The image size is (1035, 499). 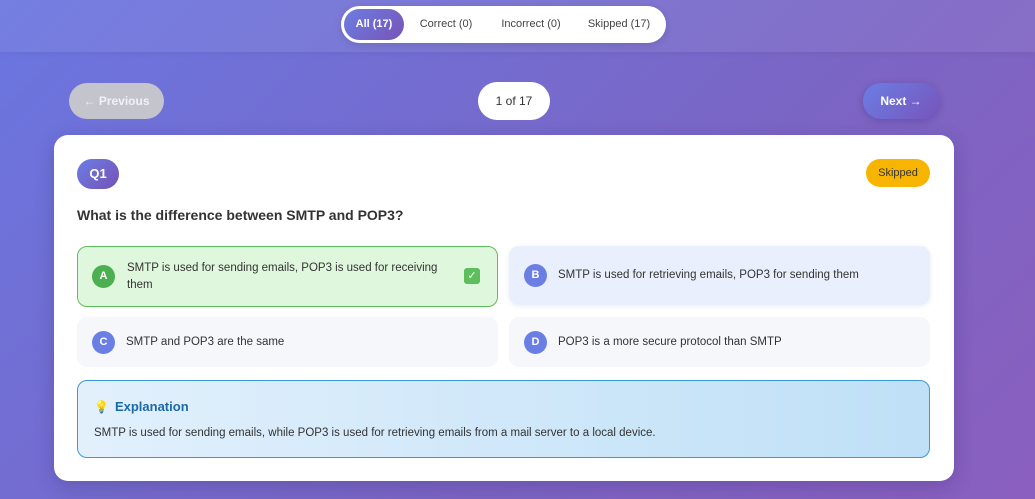 I want to click on option-letter-c: C, so click(x=103, y=342).